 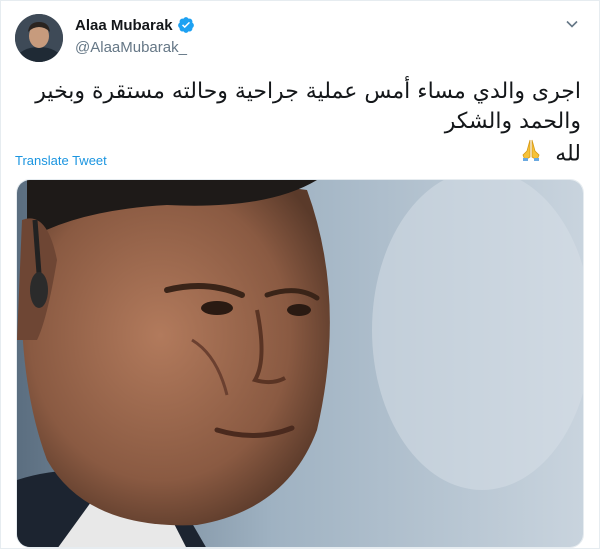 I want to click on tweet-text-word: لله, so click(x=568, y=154).